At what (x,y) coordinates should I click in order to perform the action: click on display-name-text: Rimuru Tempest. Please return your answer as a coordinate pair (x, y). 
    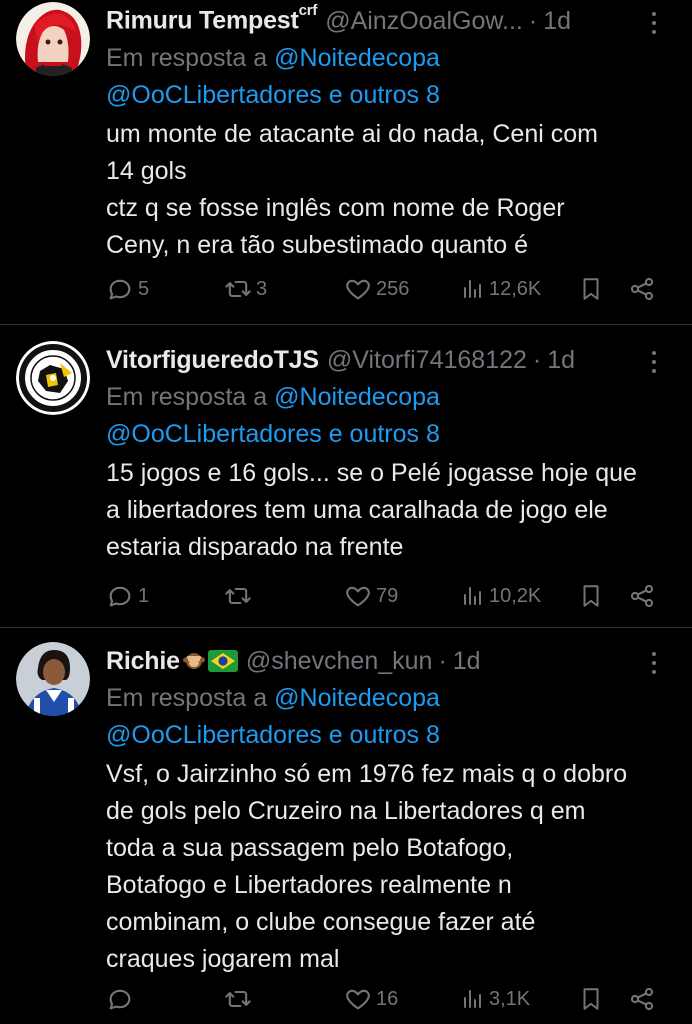
    Looking at the image, I should click on (202, 20).